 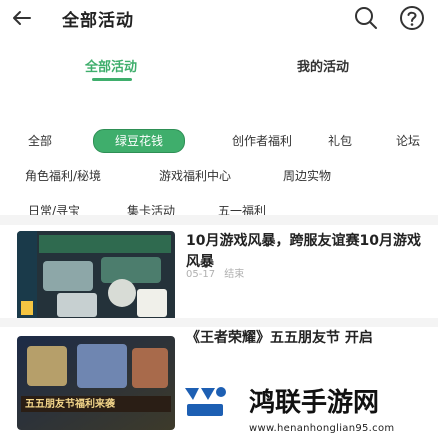 I want to click on search-icon, so click(x=366, y=18).